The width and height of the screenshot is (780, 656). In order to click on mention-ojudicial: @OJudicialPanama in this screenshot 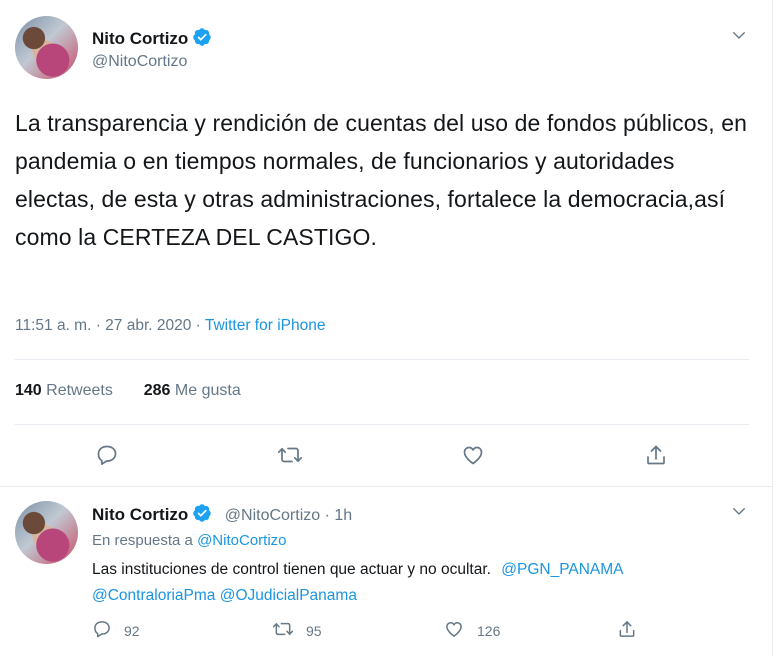, I will do `click(288, 595)`.